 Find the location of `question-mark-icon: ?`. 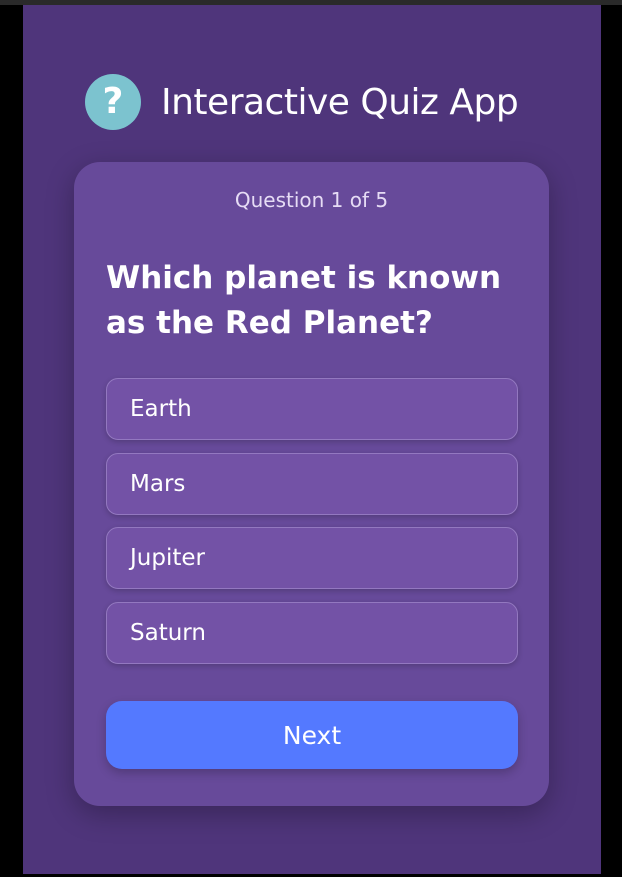

question-mark-icon: ? is located at coordinates (113, 102).